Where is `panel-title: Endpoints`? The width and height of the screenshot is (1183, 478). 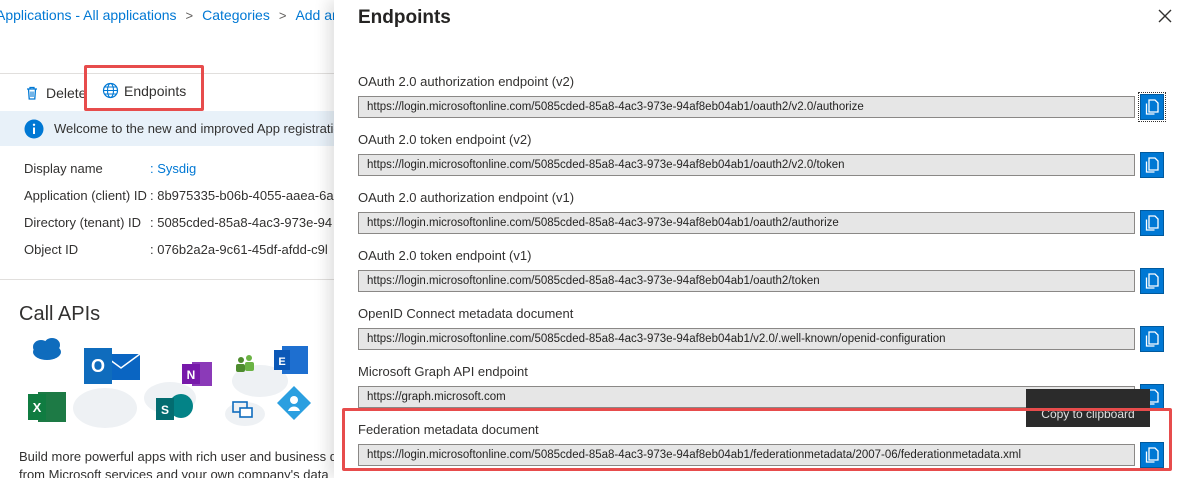 panel-title: Endpoints is located at coordinates (404, 17).